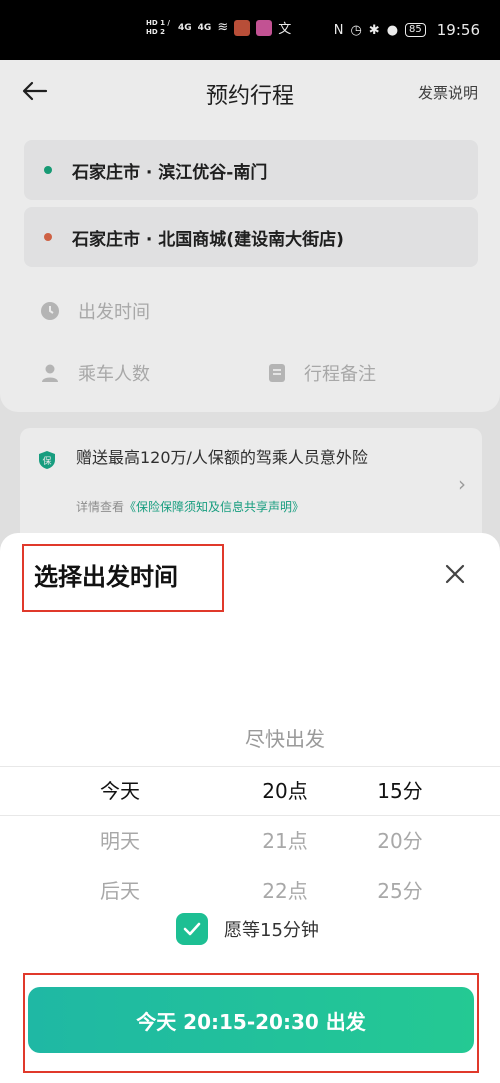  Describe the element at coordinates (250, 815) in the screenshot. I see `picker-selection-bottom-line` at that location.